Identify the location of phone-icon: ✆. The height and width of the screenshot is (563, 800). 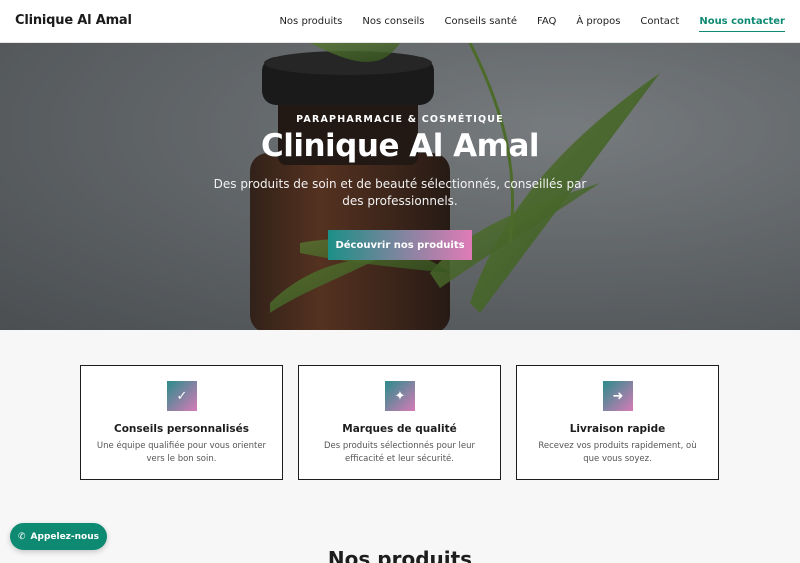
(21, 536).